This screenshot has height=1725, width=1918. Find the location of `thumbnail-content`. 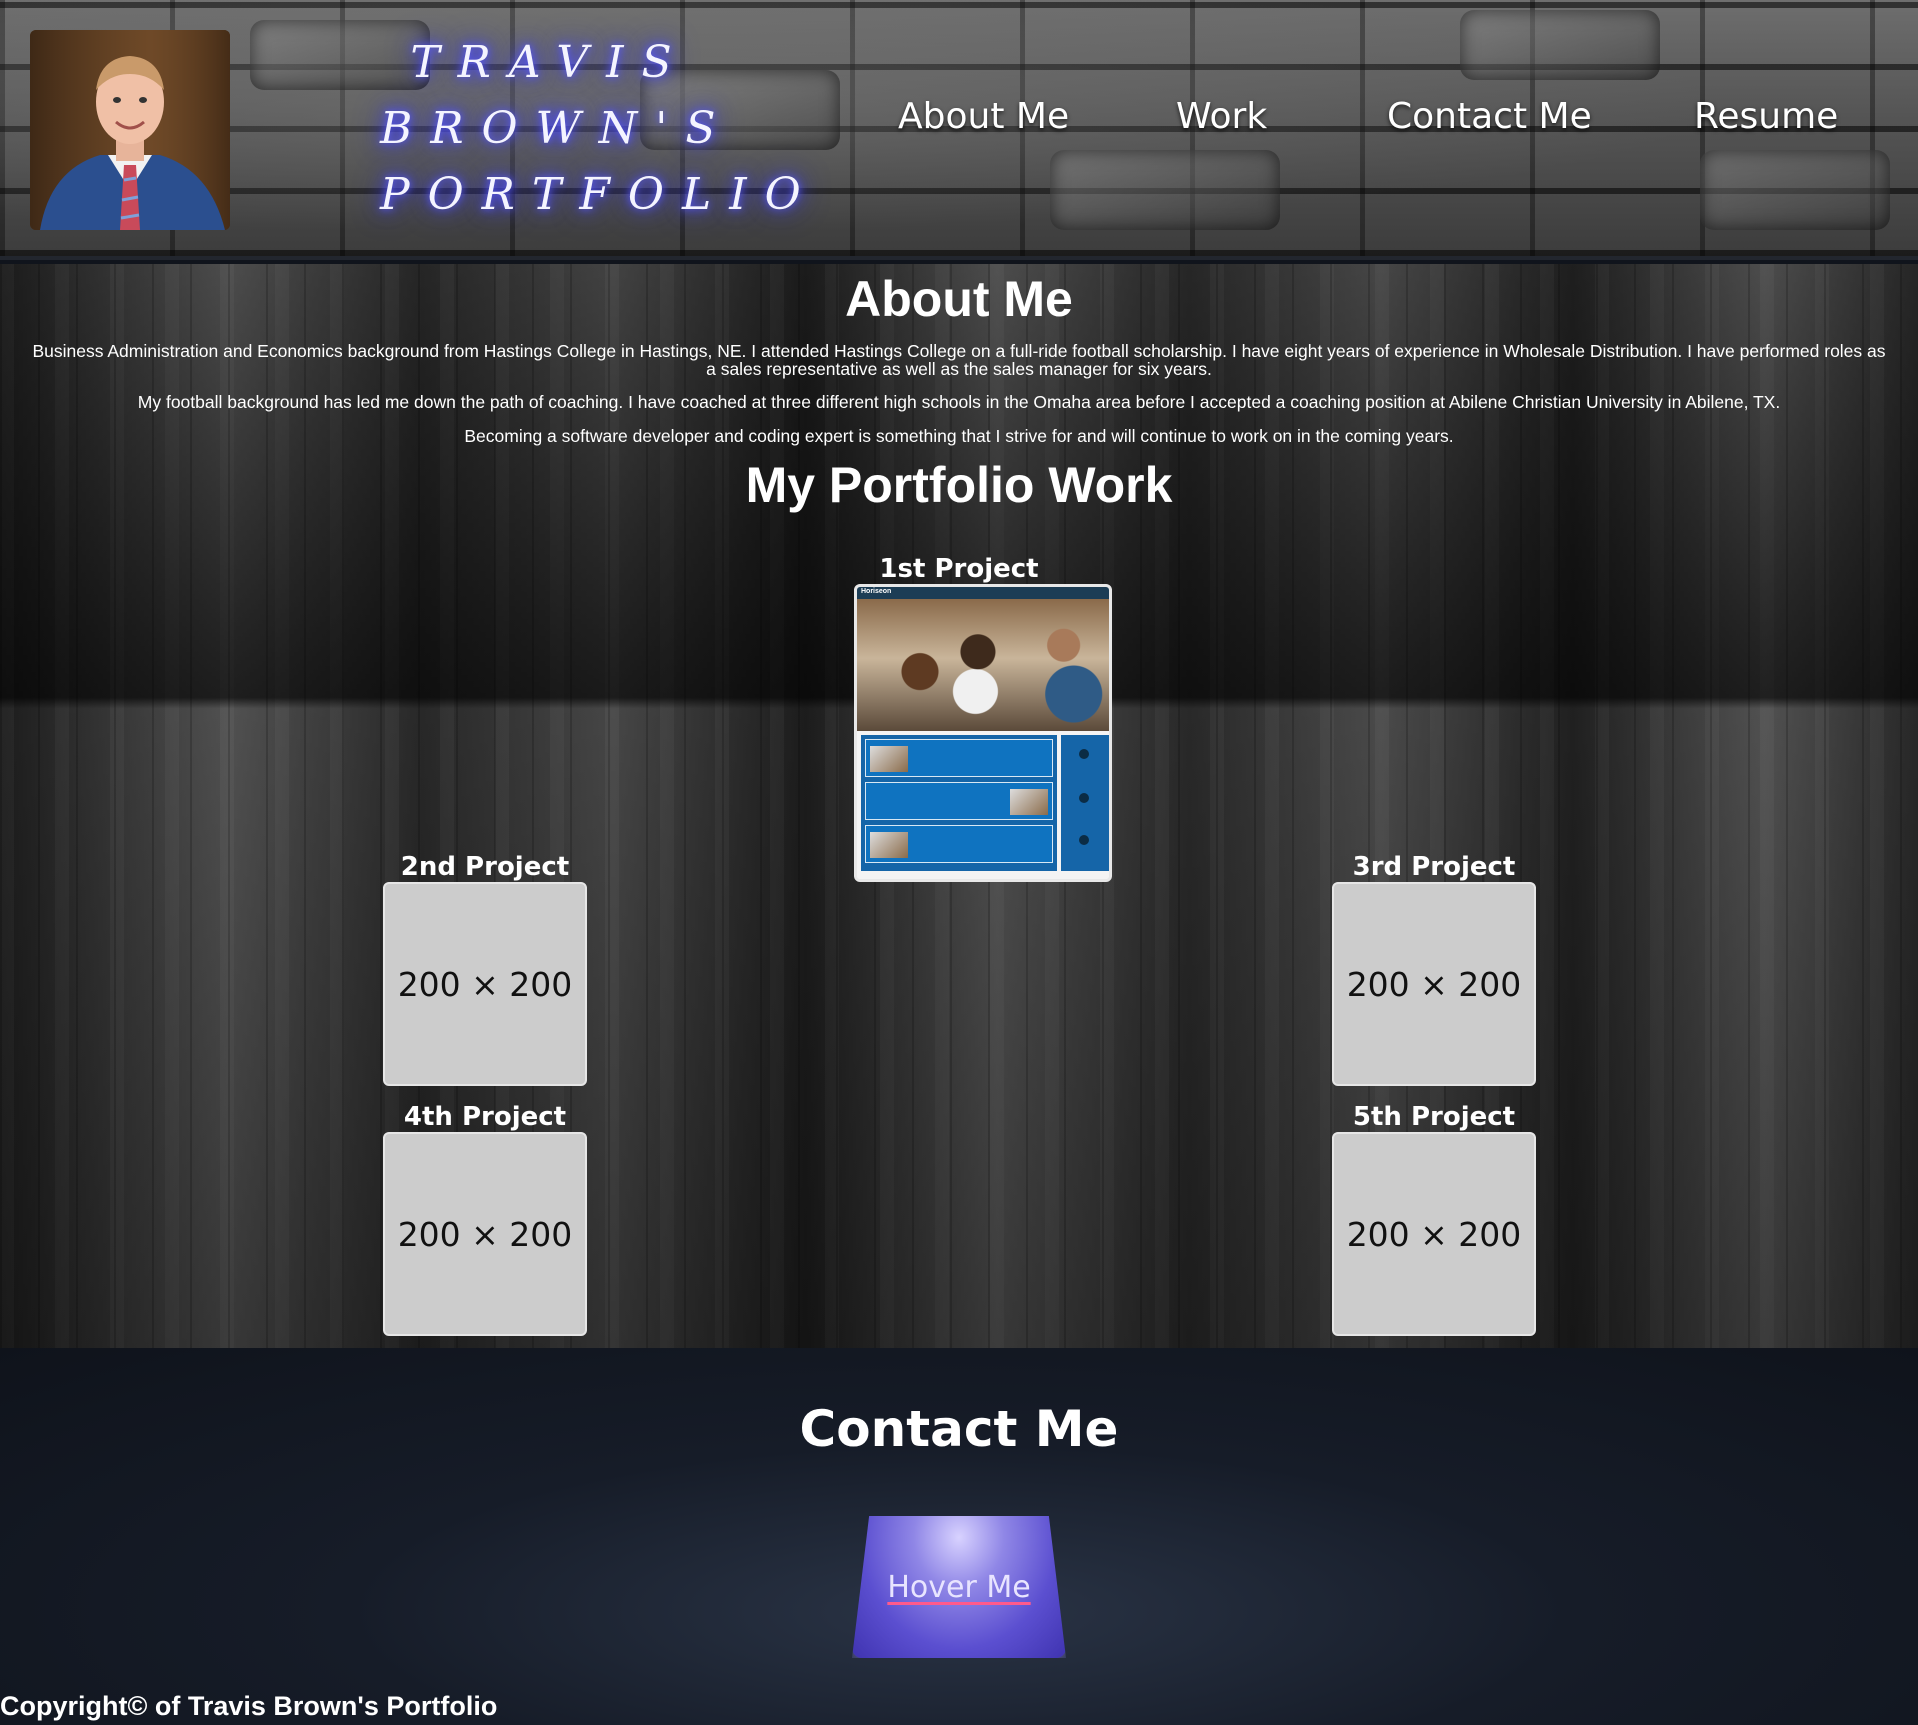

thumbnail-content is located at coordinates (959, 803).